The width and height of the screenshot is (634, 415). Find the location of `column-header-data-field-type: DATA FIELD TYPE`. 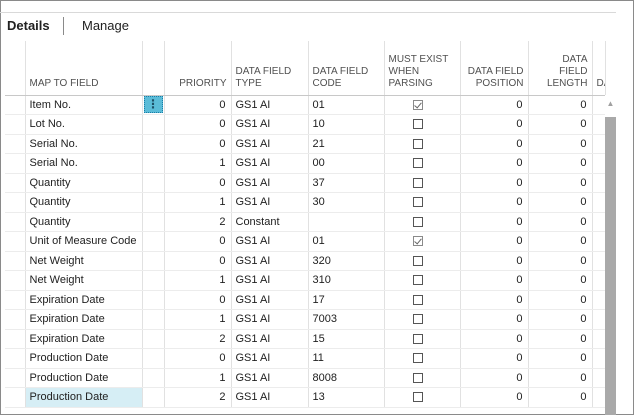

column-header-data-field-type: DATA FIELD TYPE is located at coordinates (270, 68).